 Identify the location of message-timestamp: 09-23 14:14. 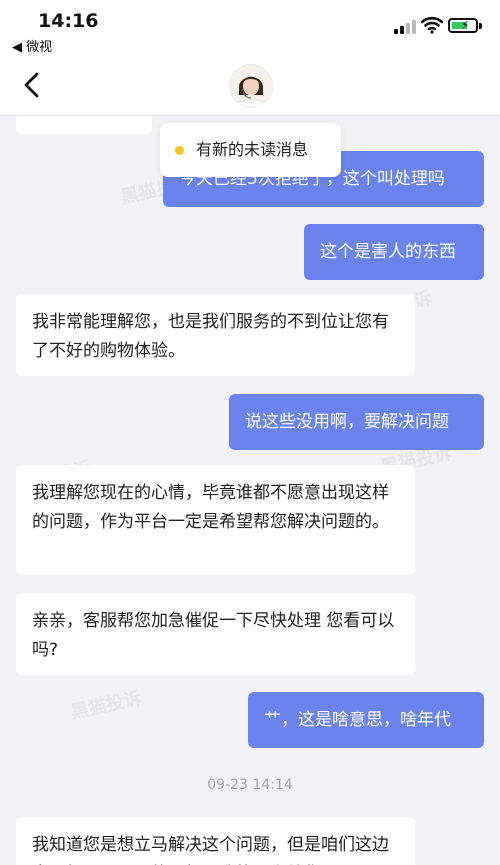
(250, 785).